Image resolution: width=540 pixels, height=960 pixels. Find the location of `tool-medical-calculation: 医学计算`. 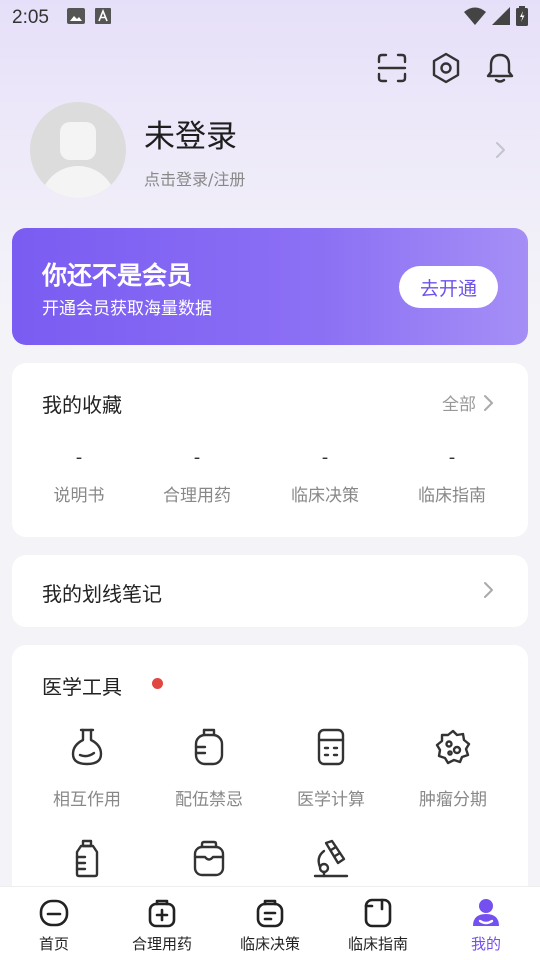

tool-medical-calculation: 医学计算 is located at coordinates (331, 767).